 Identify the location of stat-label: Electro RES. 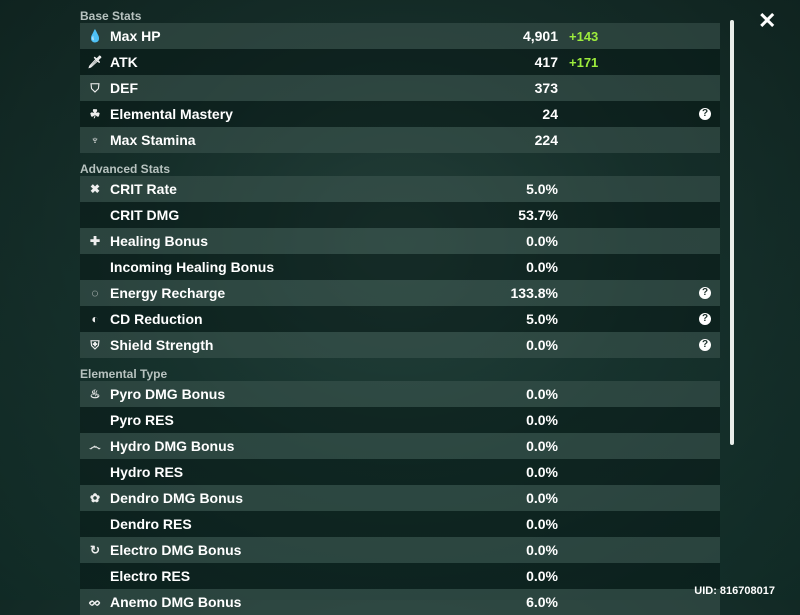
(150, 576).